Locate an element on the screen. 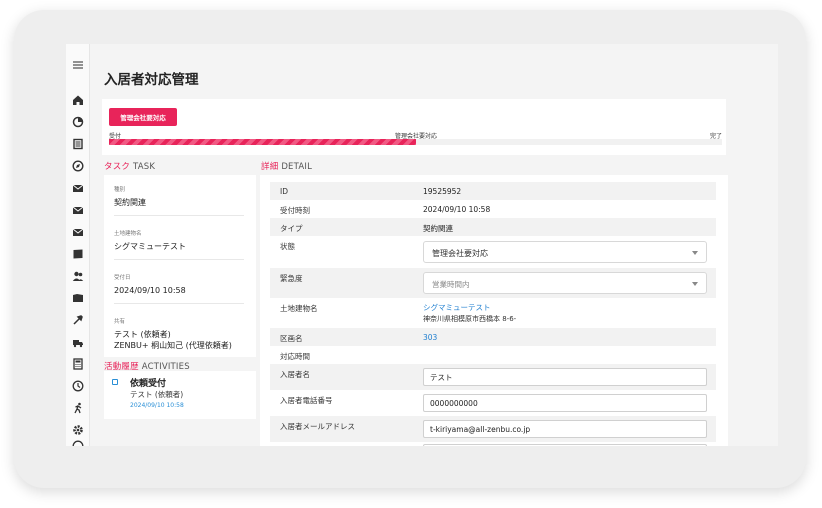  activity-title: 依頼受付 is located at coordinates (148, 384).